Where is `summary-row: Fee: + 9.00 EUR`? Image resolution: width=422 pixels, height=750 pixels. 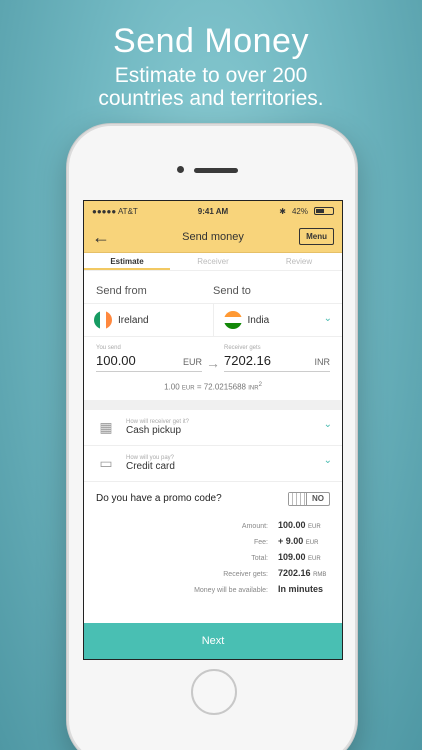
summary-row: Fee: + 9.00 EUR is located at coordinates (213, 544).